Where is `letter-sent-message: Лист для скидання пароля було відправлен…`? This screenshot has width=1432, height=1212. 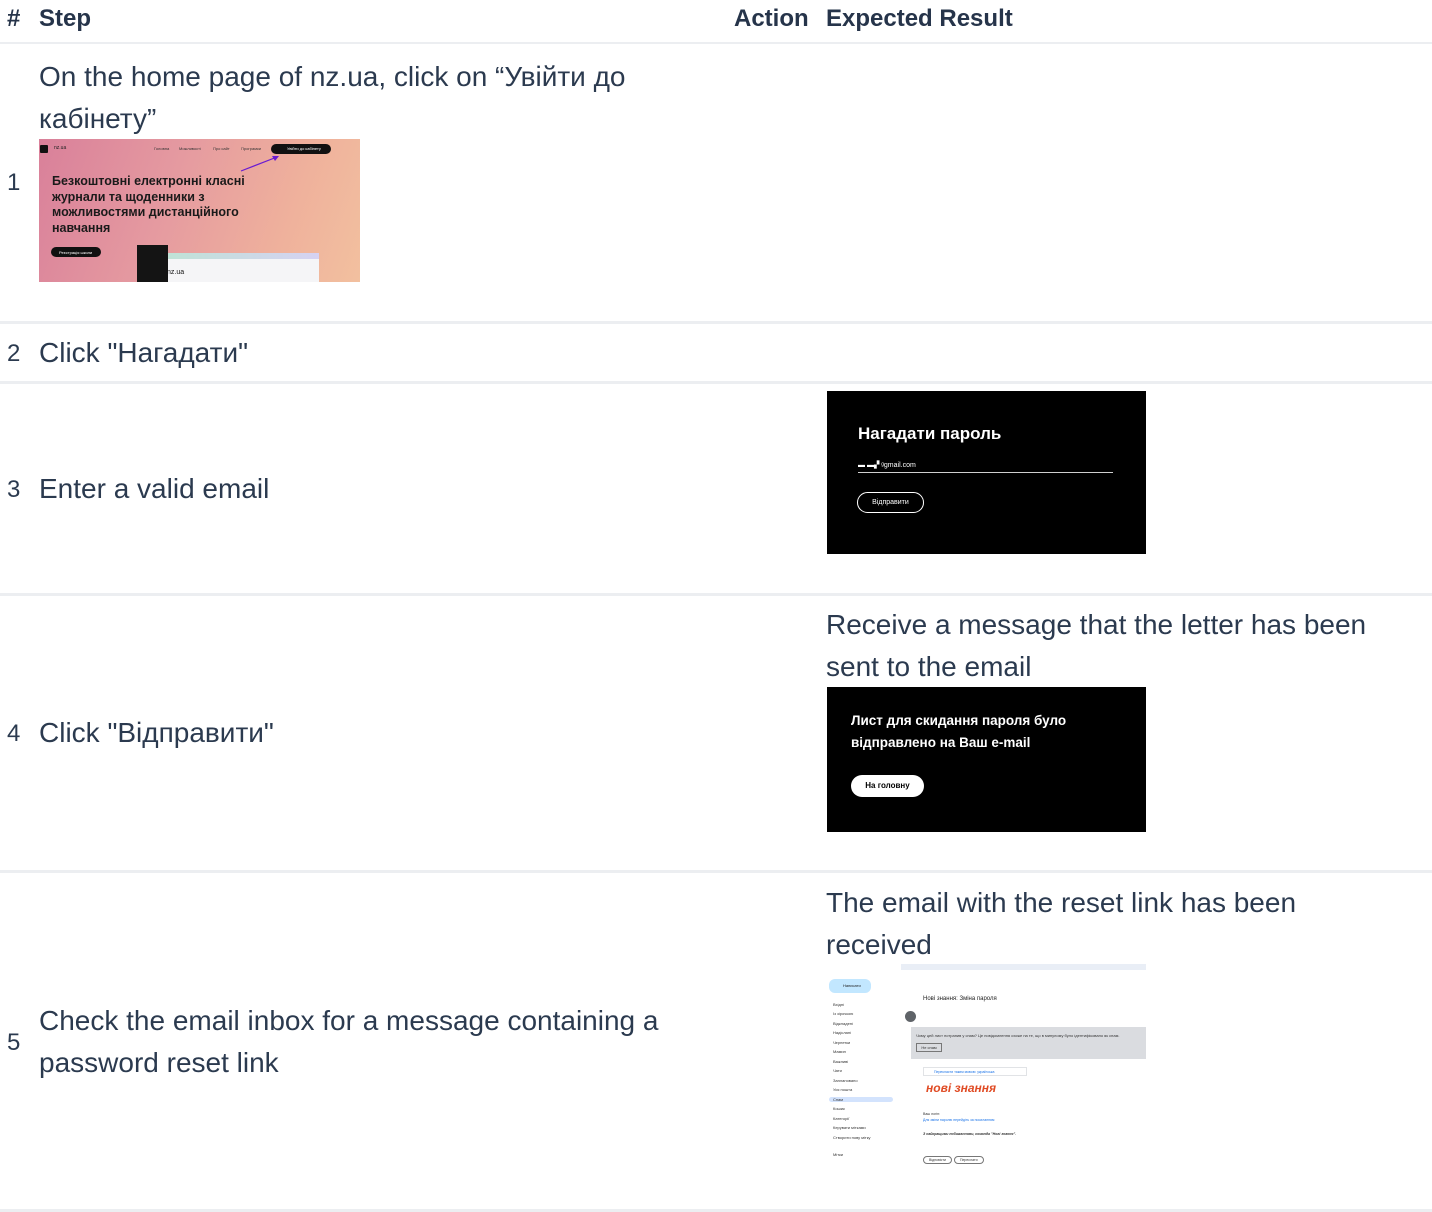 letter-sent-message: Лист для скидання пароля було відправлен… is located at coordinates (959, 731).